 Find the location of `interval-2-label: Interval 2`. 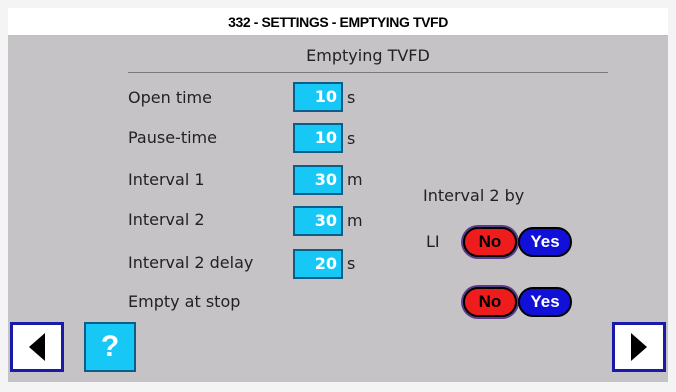

interval-2-label: Interval 2 is located at coordinates (166, 219).